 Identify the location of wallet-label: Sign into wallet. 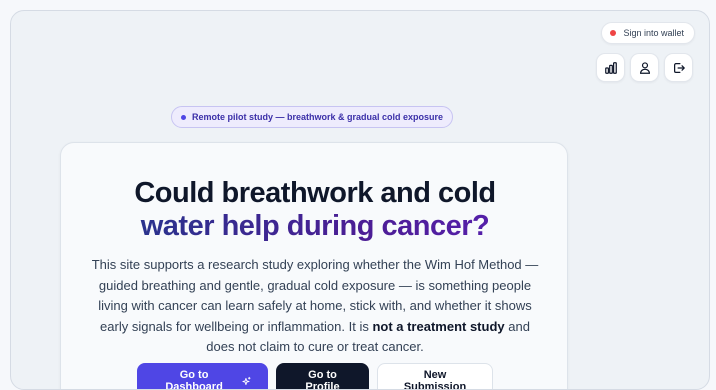
(653, 33).